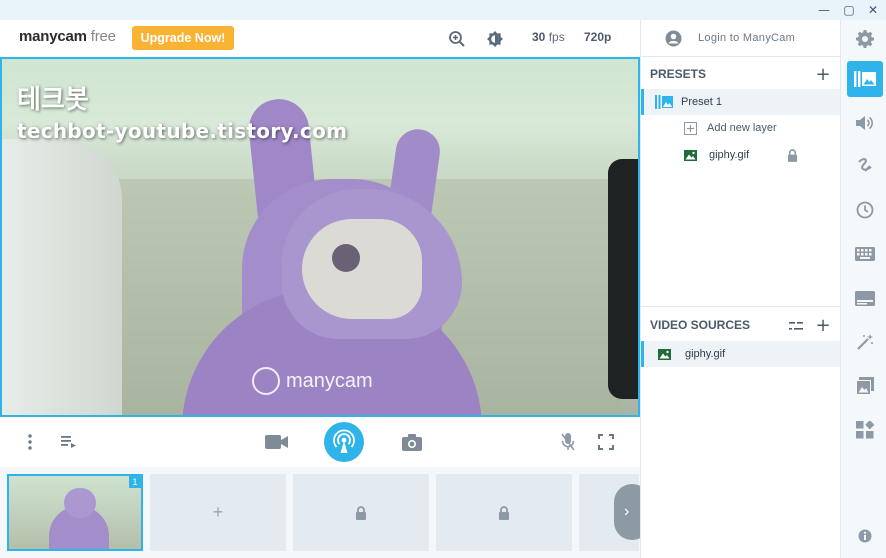 This screenshot has width=886, height=558. I want to click on sources-settings-icon, so click(796, 326).